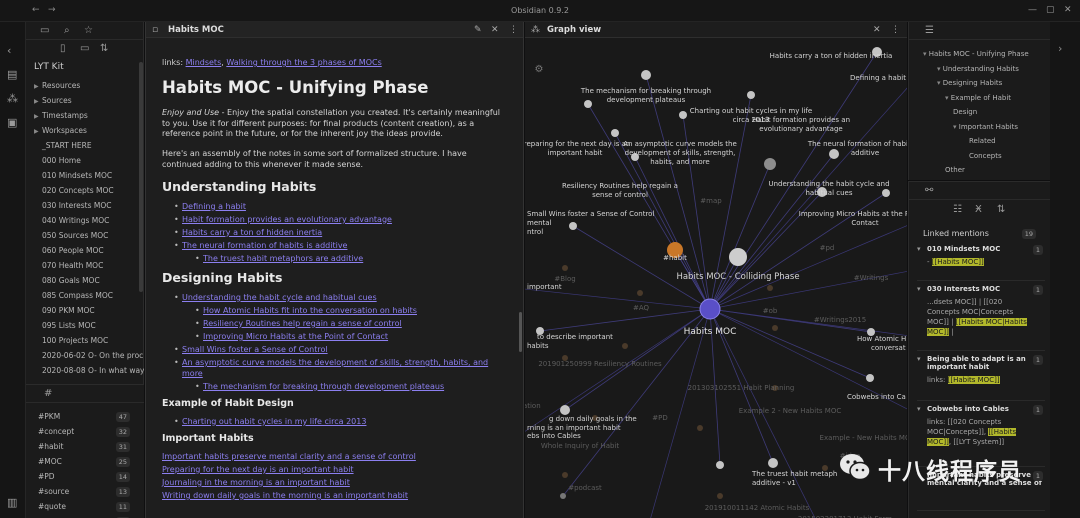 The height and width of the screenshot is (518, 1080). I want to click on tag-row: #habit 31, so click(85, 446).